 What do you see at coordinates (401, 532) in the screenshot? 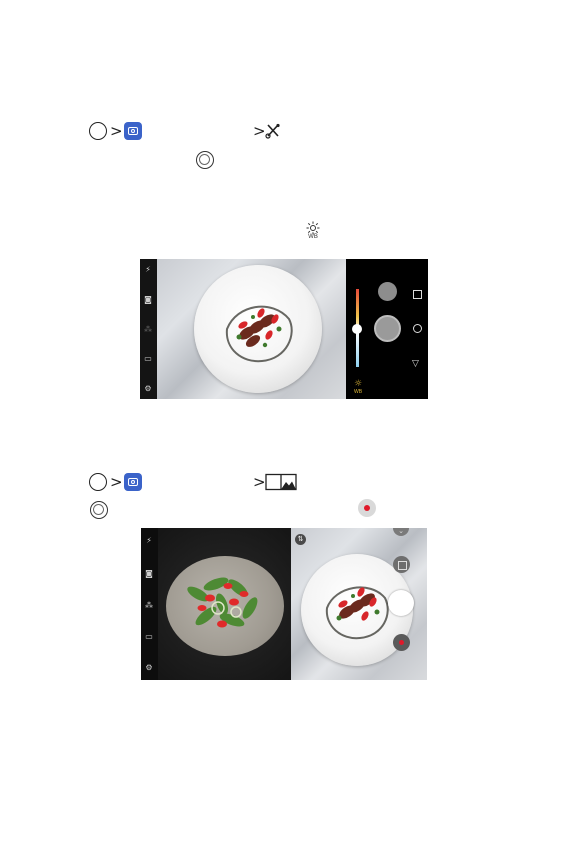
I see `expand-arrow-icon: ⌄` at bounding box center [401, 532].